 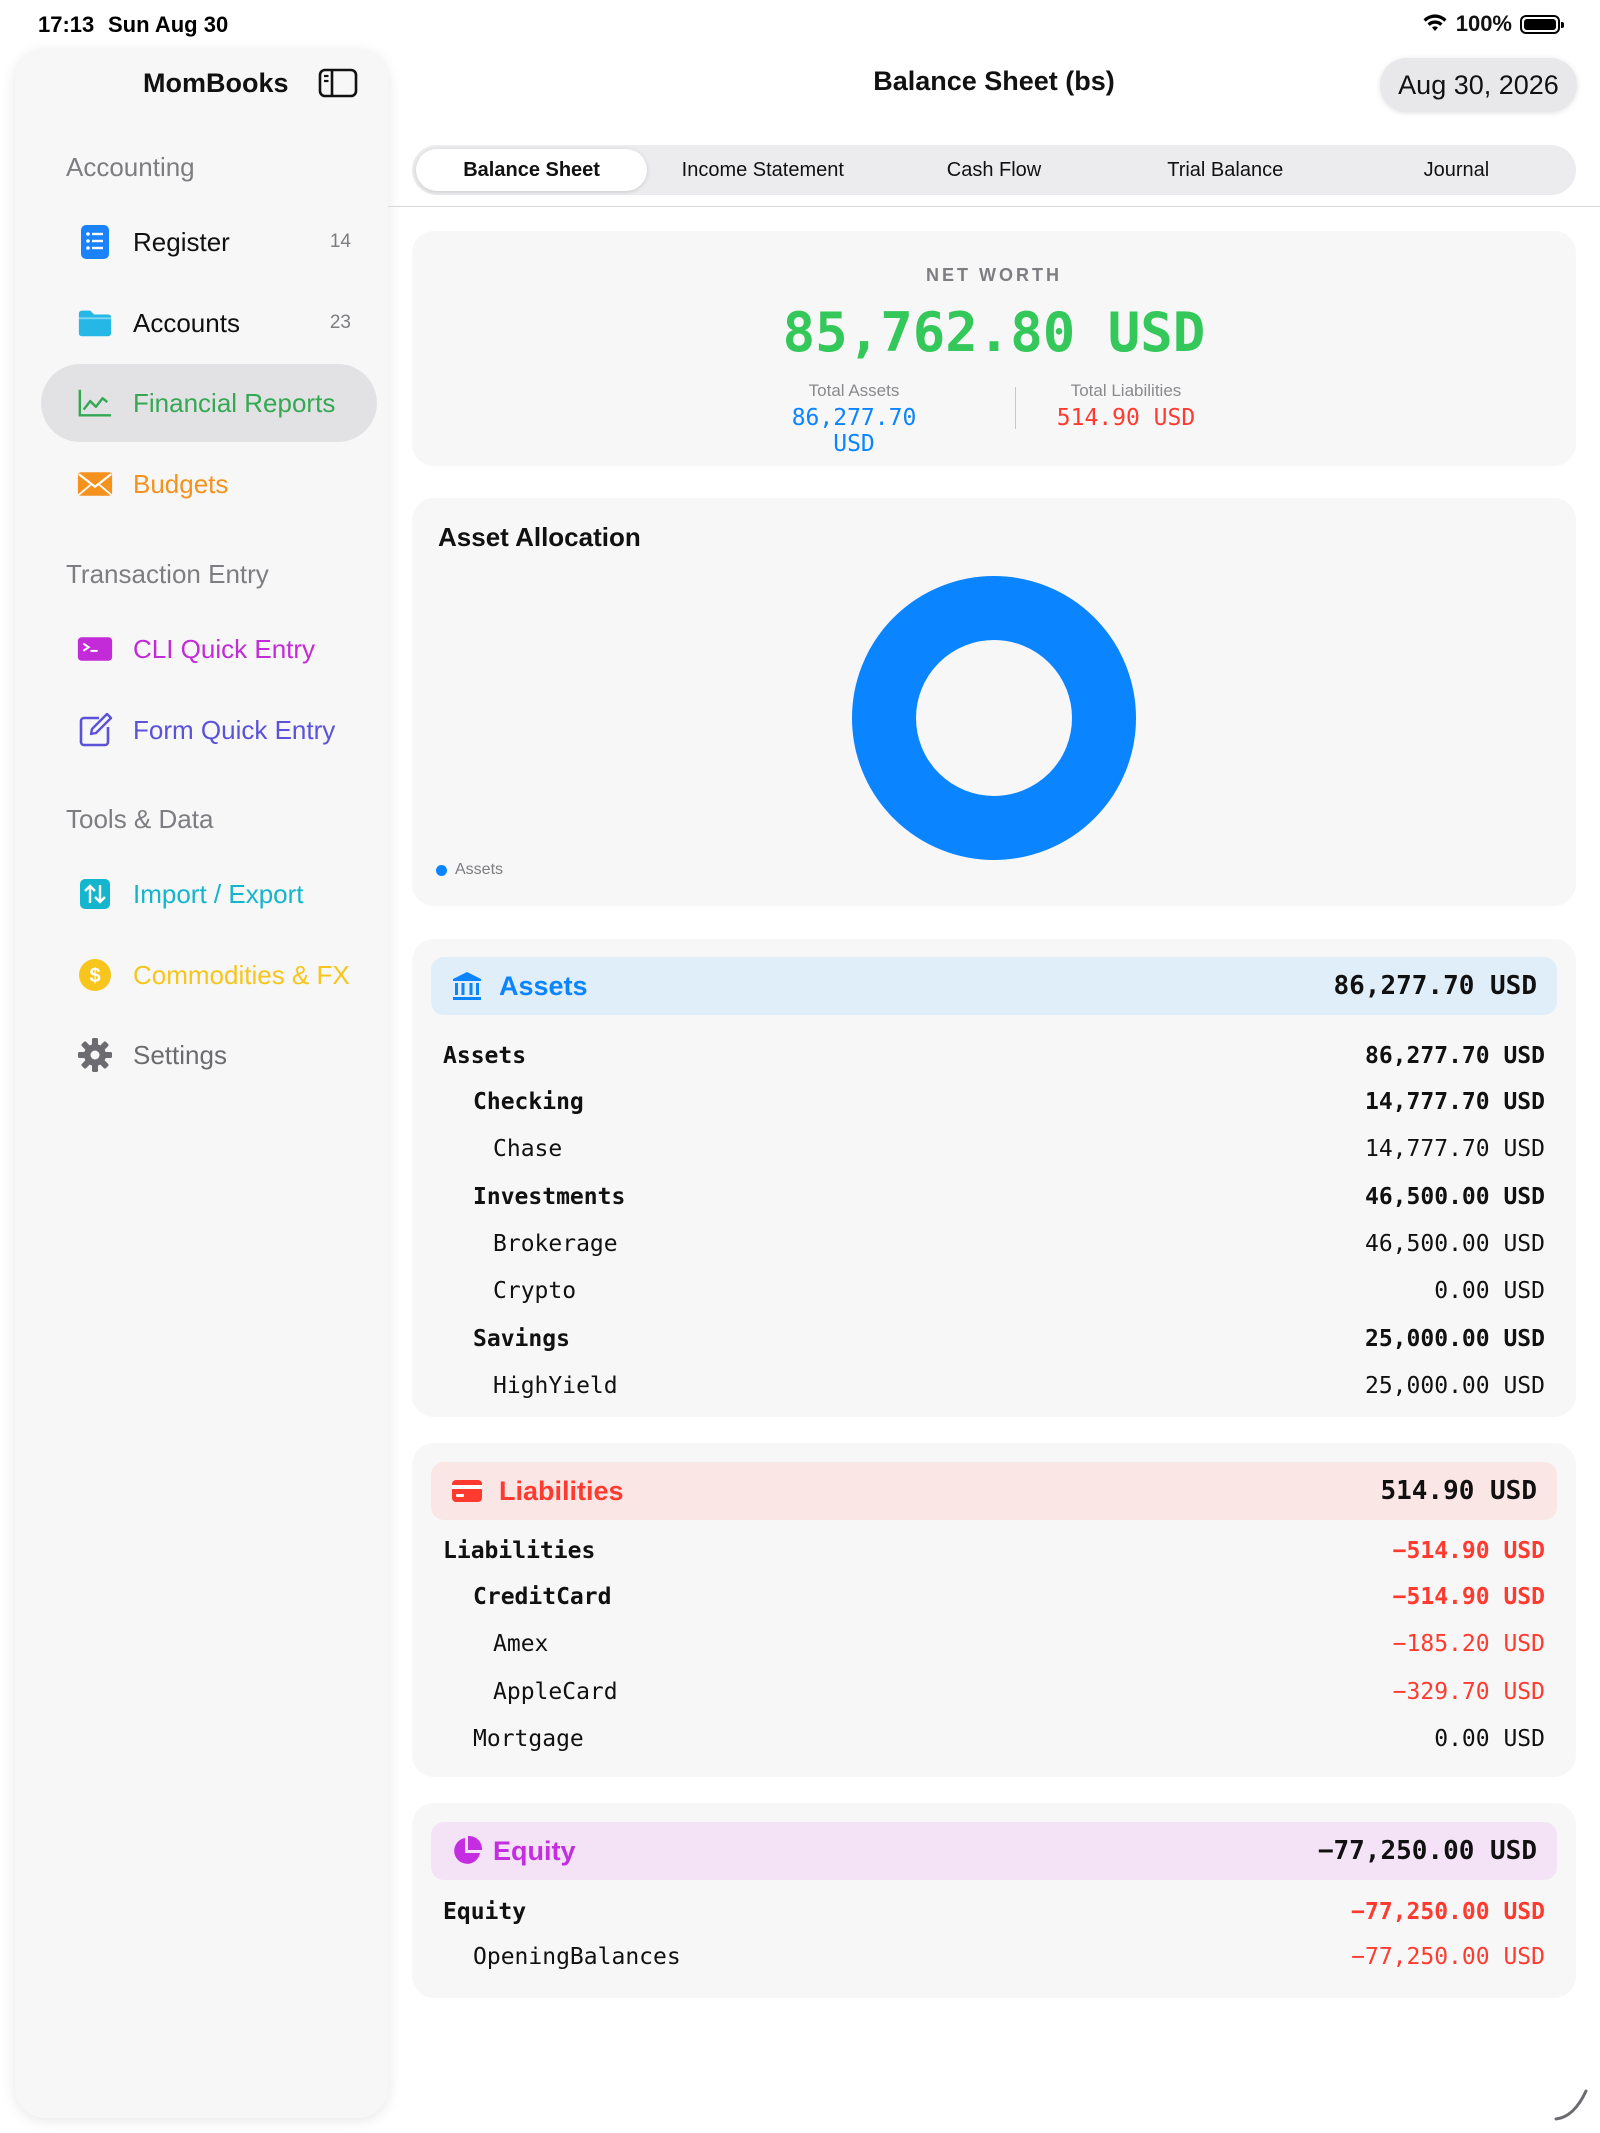 I want to click on list-icon, so click(x=95, y=242).